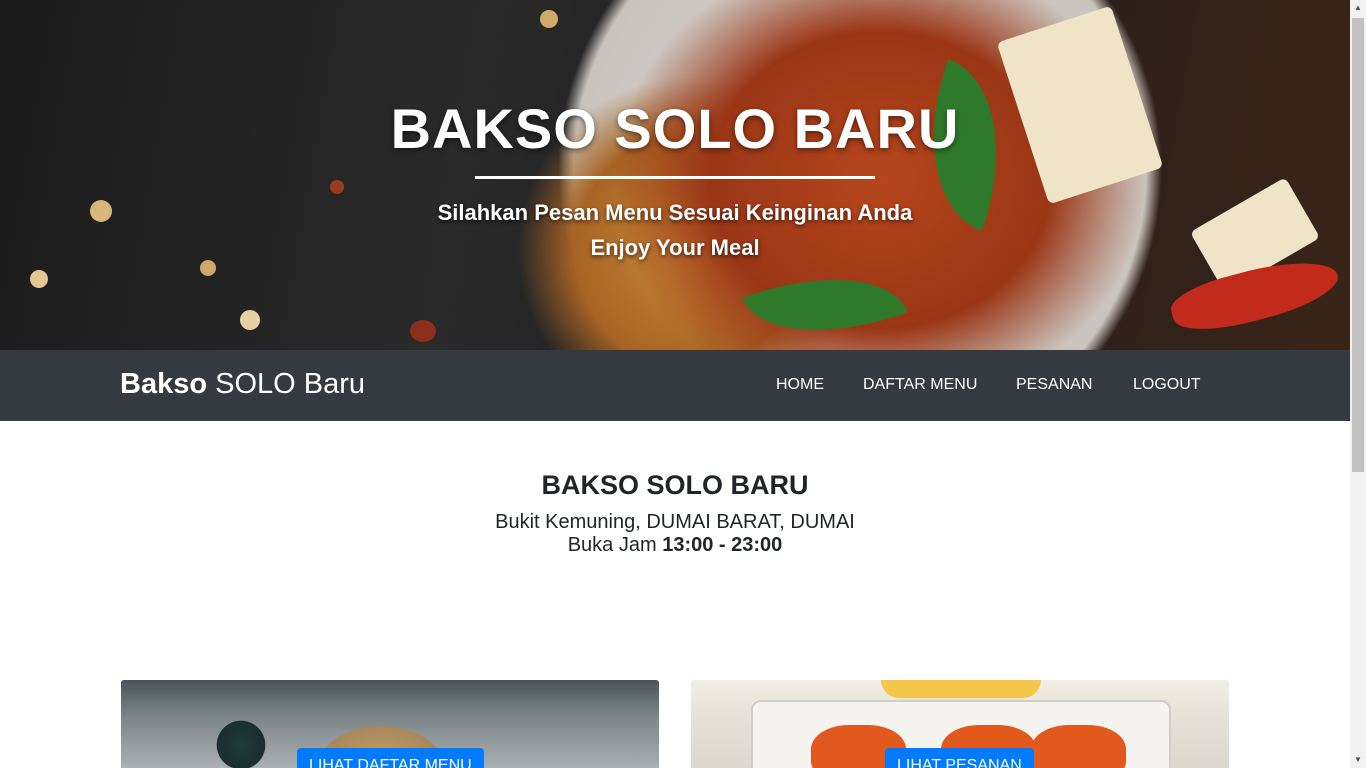 The image size is (1366, 768). What do you see at coordinates (961, 689) in the screenshot?
I see `order-card-banner-image` at bounding box center [961, 689].